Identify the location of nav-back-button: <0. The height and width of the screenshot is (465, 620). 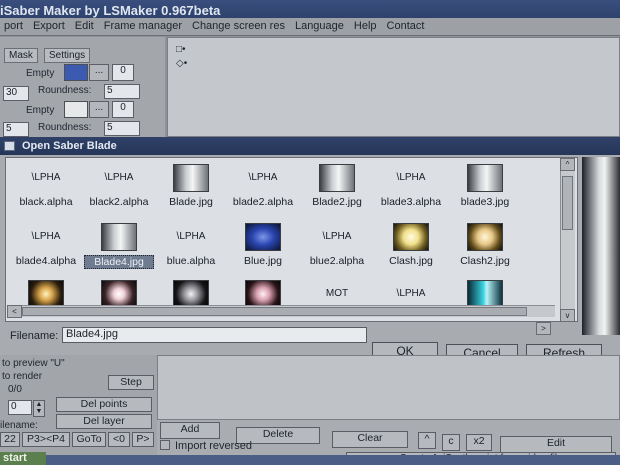
(119, 439).